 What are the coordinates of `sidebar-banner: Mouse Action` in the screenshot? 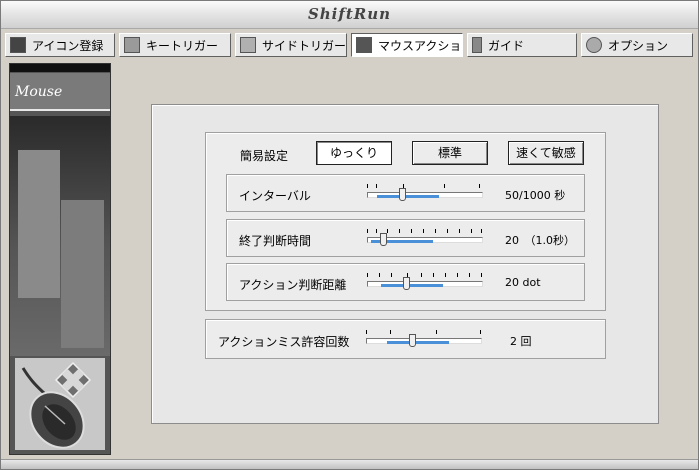 It's located at (60, 105).